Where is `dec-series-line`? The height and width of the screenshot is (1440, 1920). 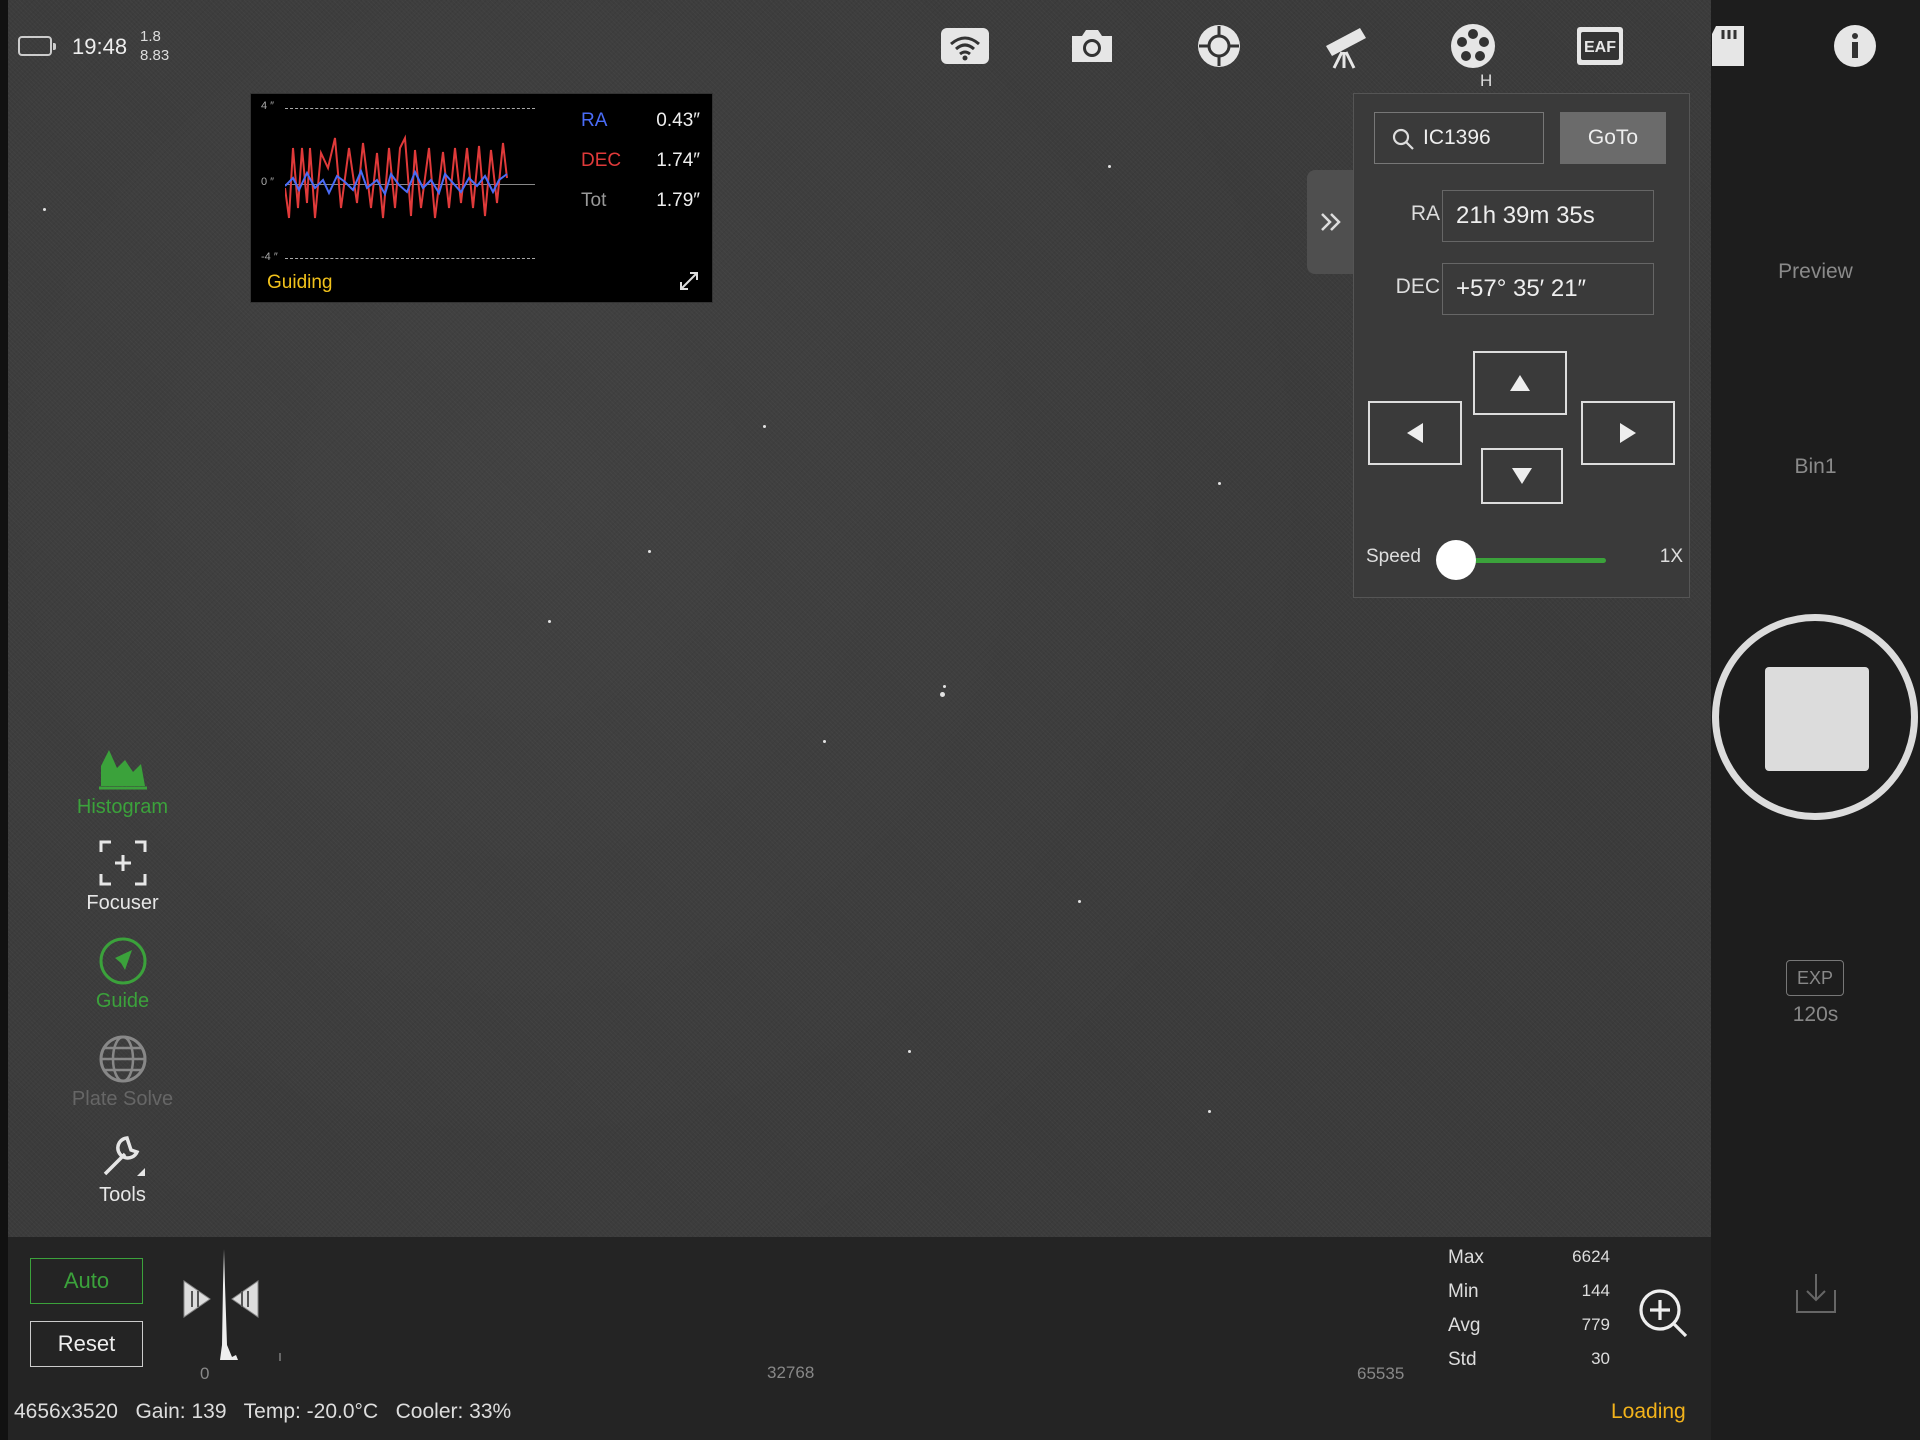 dec-series-line is located at coordinates (396, 176).